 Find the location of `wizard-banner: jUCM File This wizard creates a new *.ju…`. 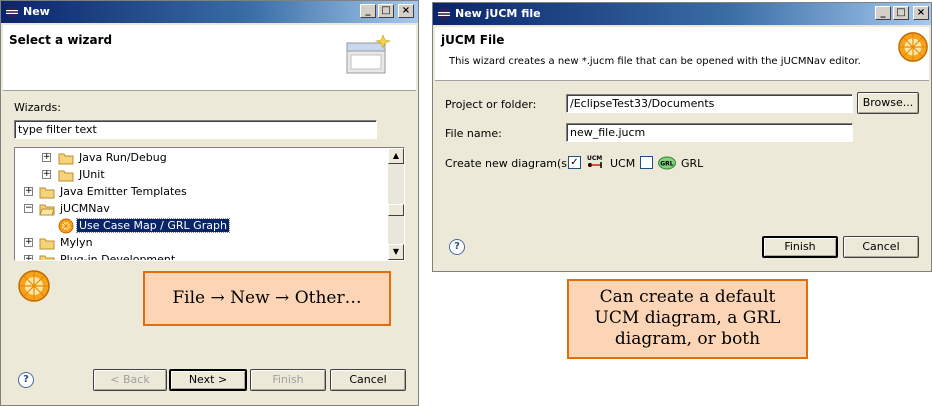

wizard-banner: jUCM File This wizard creates a new *.ju… is located at coordinates (682, 54).